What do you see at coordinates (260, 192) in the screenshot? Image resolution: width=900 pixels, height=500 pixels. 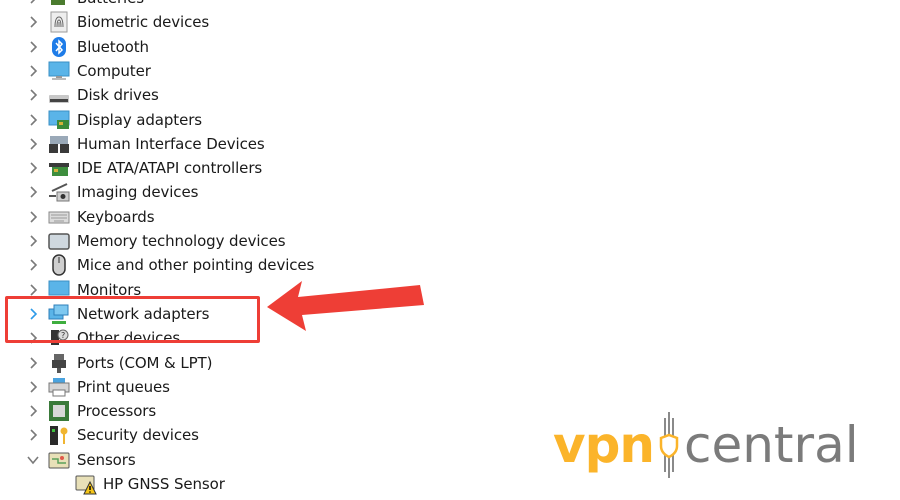 I see `tree-item-imaging-devices: Imaging devices` at bounding box center [260, 192].